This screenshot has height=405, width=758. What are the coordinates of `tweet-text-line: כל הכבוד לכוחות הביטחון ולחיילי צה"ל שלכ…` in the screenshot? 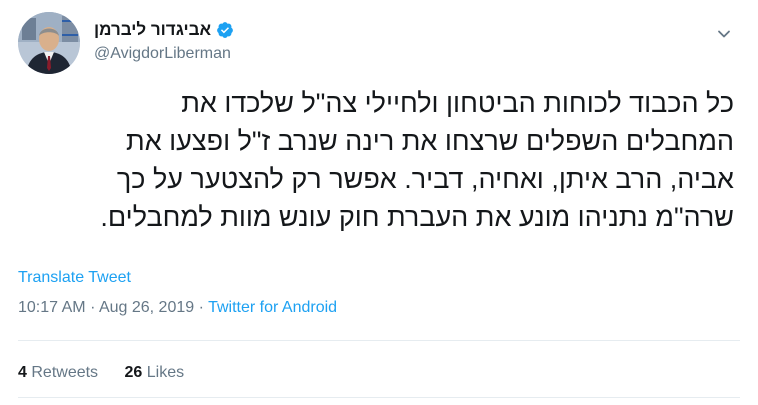 It's located at (457, 103).